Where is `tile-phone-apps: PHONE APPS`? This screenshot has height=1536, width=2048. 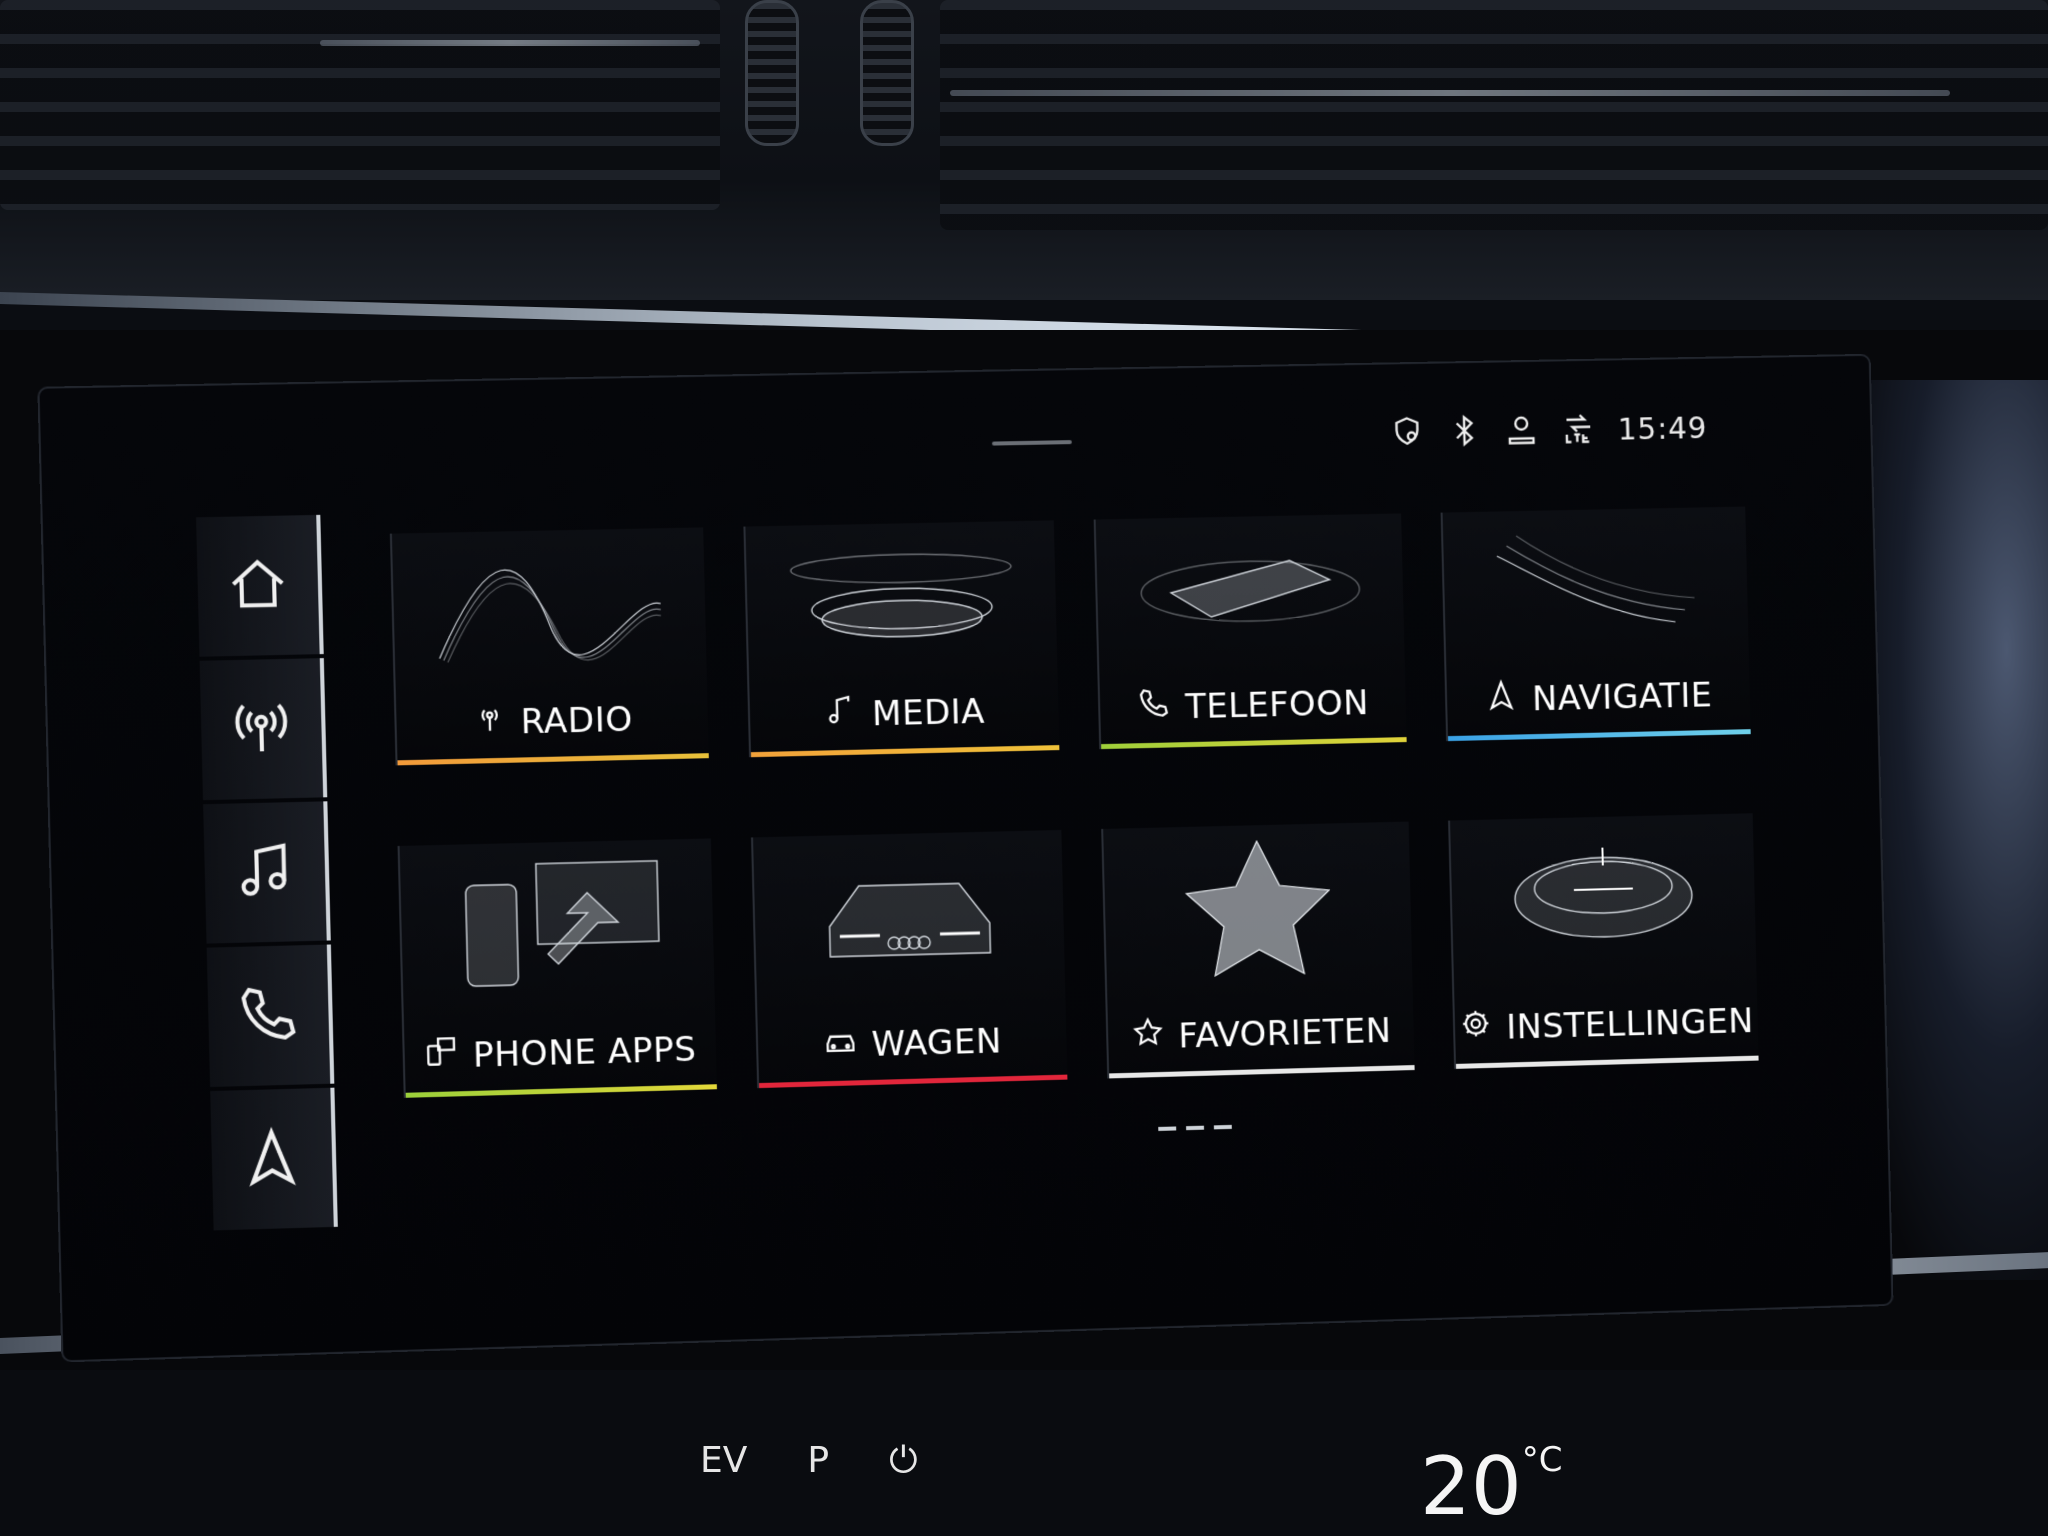 tile-phone-apps: PHONE APPS is located at coordinates (557, 967).